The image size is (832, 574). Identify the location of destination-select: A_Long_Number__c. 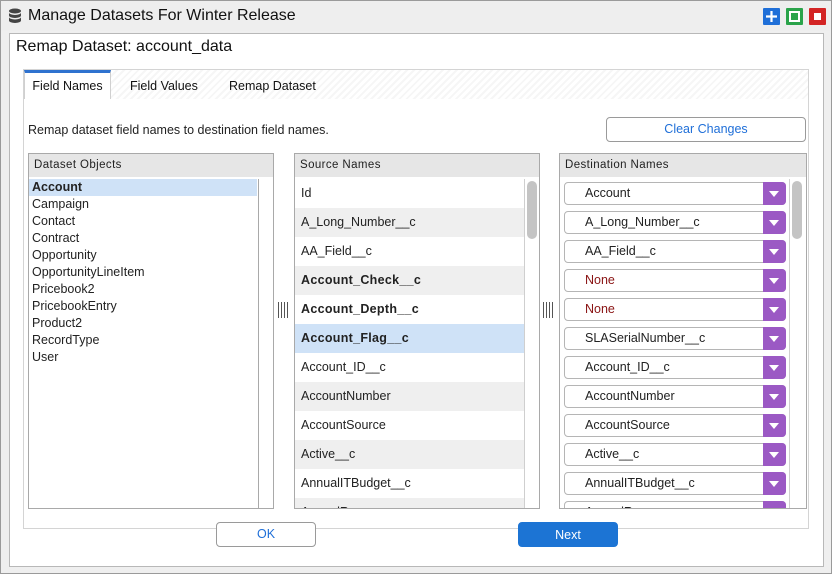
(675, 222).